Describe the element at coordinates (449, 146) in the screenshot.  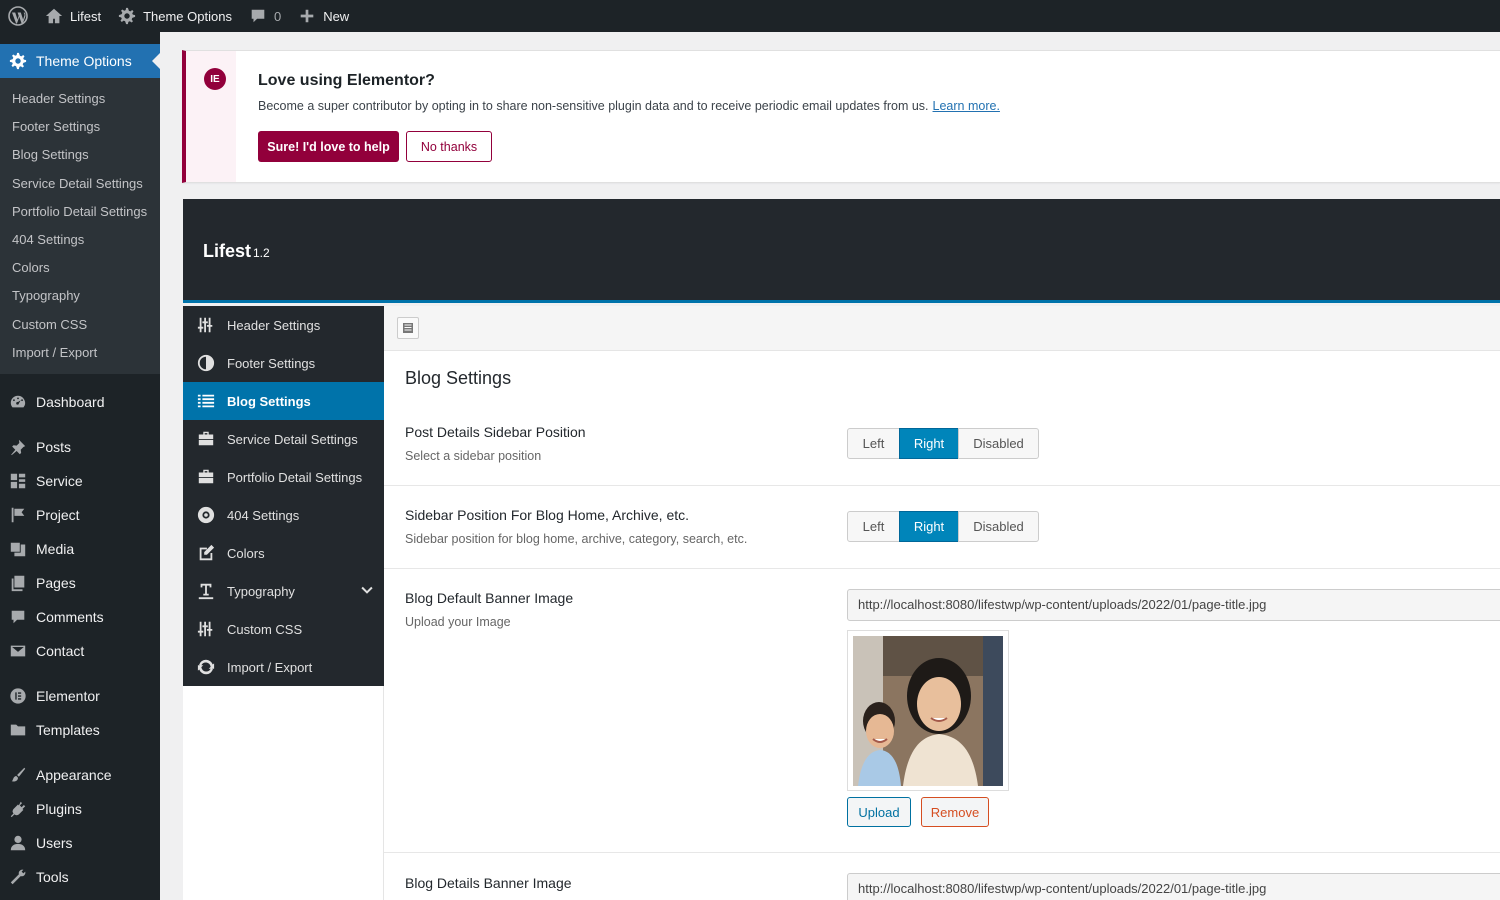
I see `no-thanks-button: No thanks` at that location.